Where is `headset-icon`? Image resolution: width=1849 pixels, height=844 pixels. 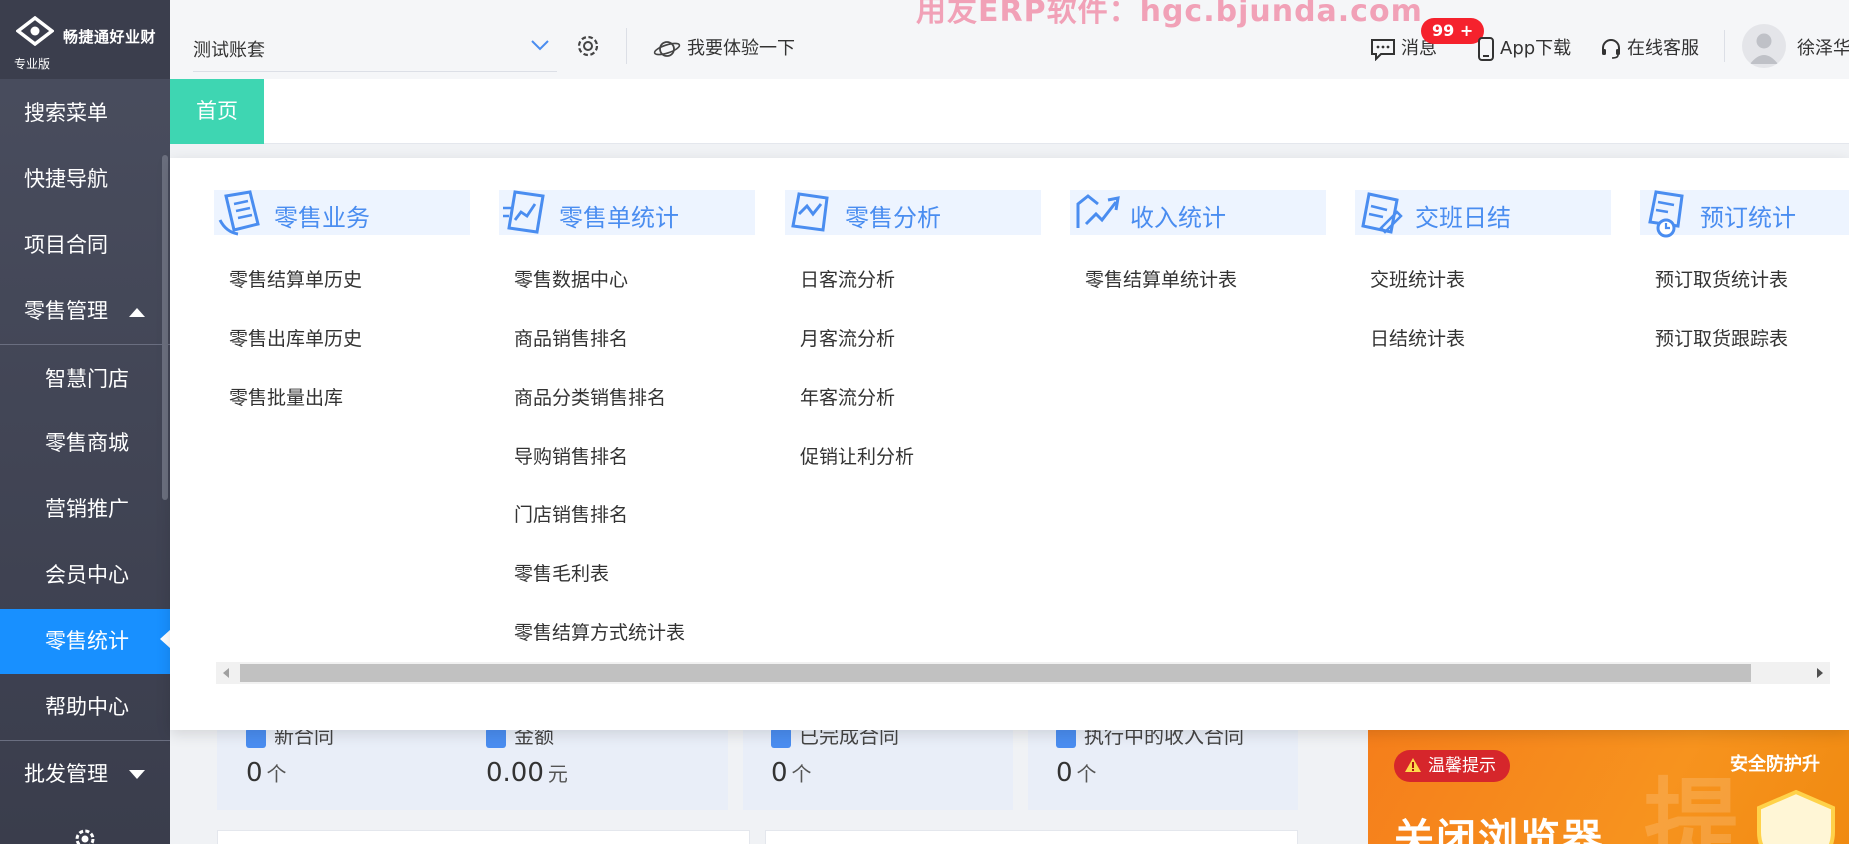 headset-icon is located at coordinates (1611, 49).